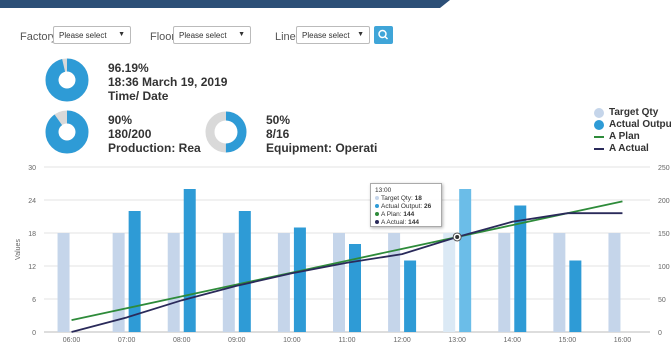  I want to click on line-select: Please select ▼, so click(333, 35).